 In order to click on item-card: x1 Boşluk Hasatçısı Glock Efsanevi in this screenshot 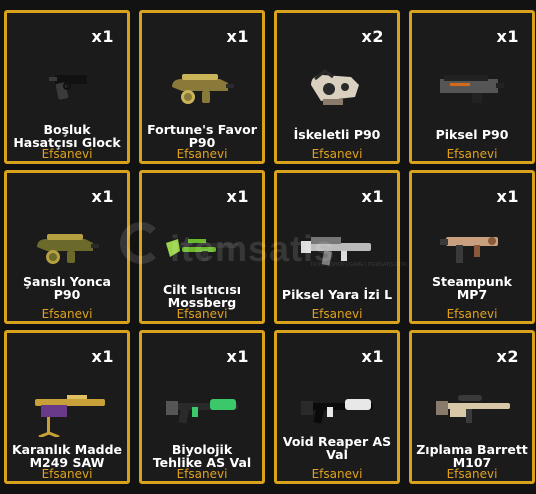, I will do `click(67, 87)`.